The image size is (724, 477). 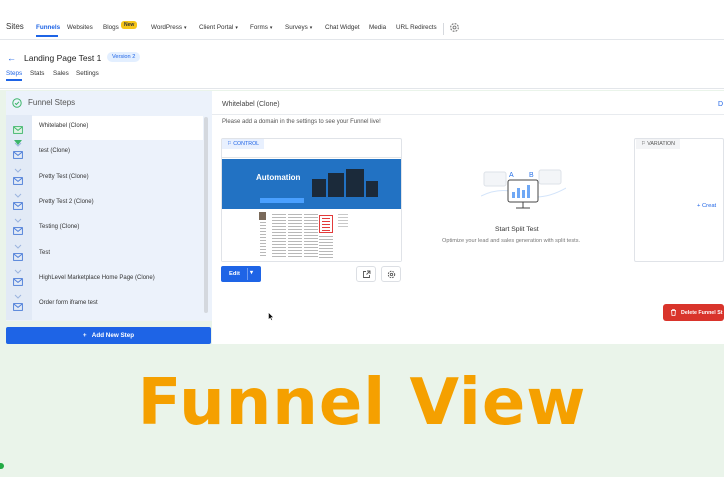 I want to click on header-divider, so click(x=362, y=88).